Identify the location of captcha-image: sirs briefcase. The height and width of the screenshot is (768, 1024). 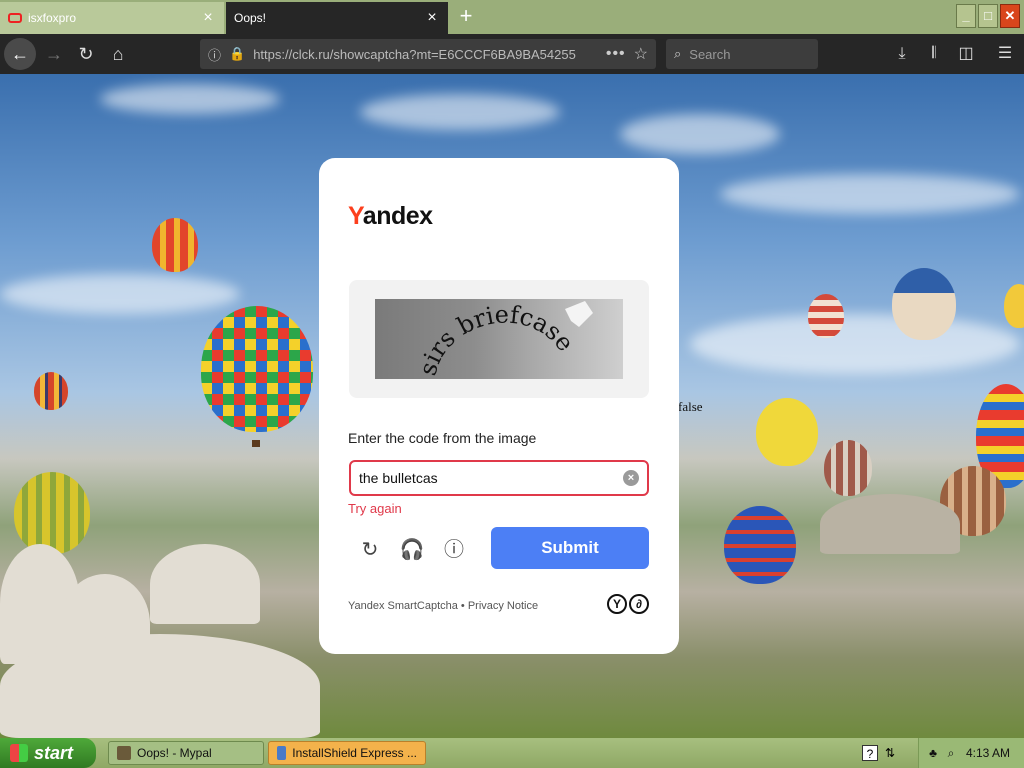
(499, 339).